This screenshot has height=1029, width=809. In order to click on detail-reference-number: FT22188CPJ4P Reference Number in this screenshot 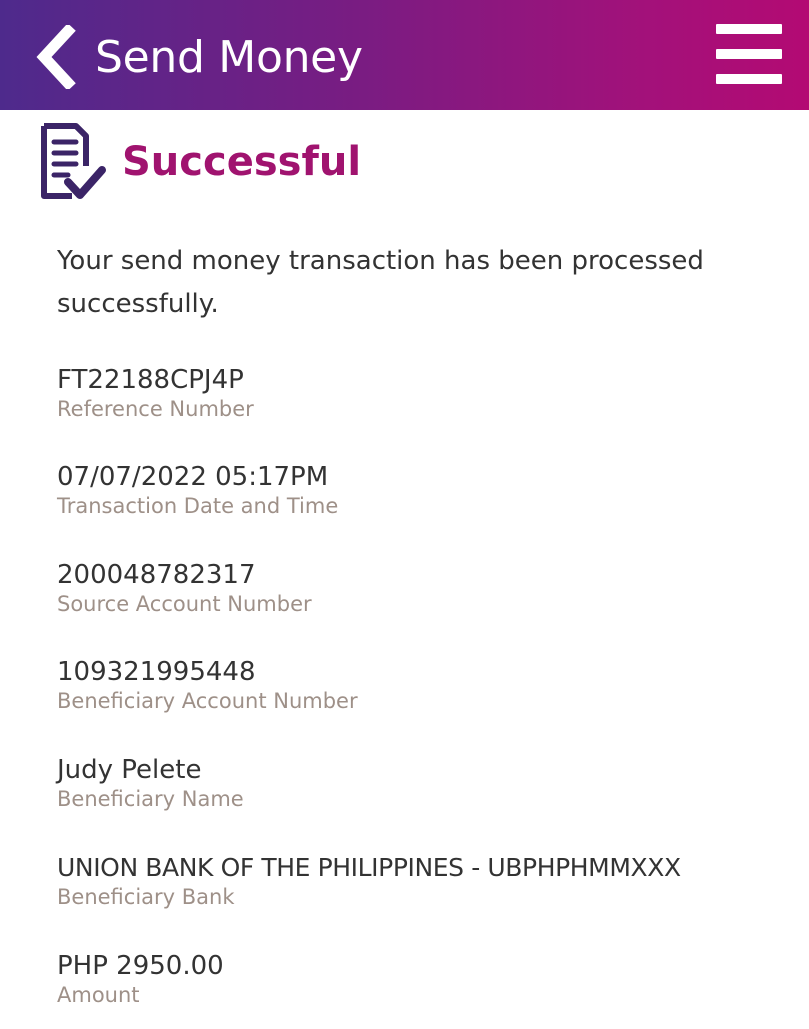, I will do `click(427, 393)`.